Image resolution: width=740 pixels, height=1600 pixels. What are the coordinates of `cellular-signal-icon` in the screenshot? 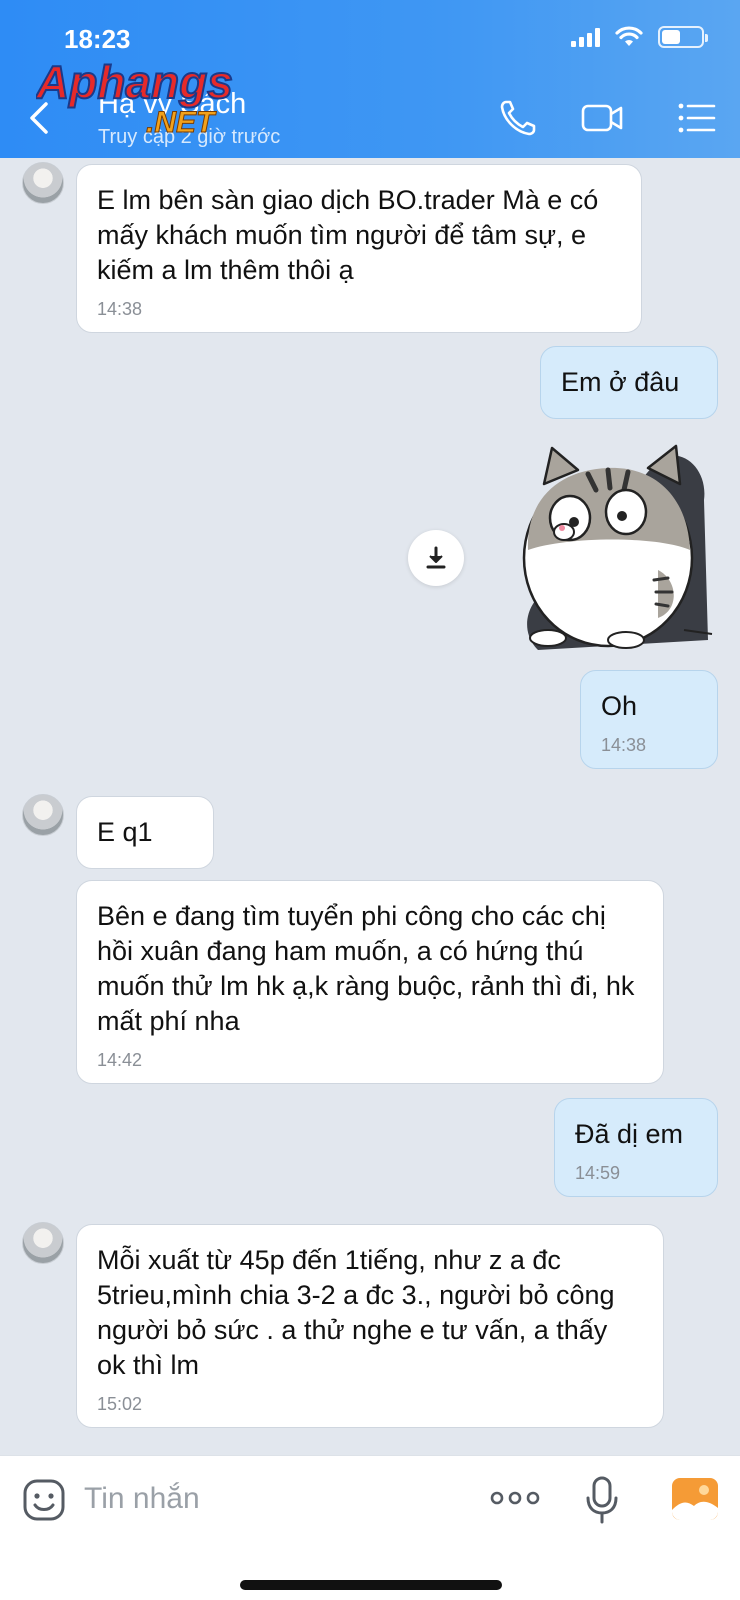 It's located at (585, 37).